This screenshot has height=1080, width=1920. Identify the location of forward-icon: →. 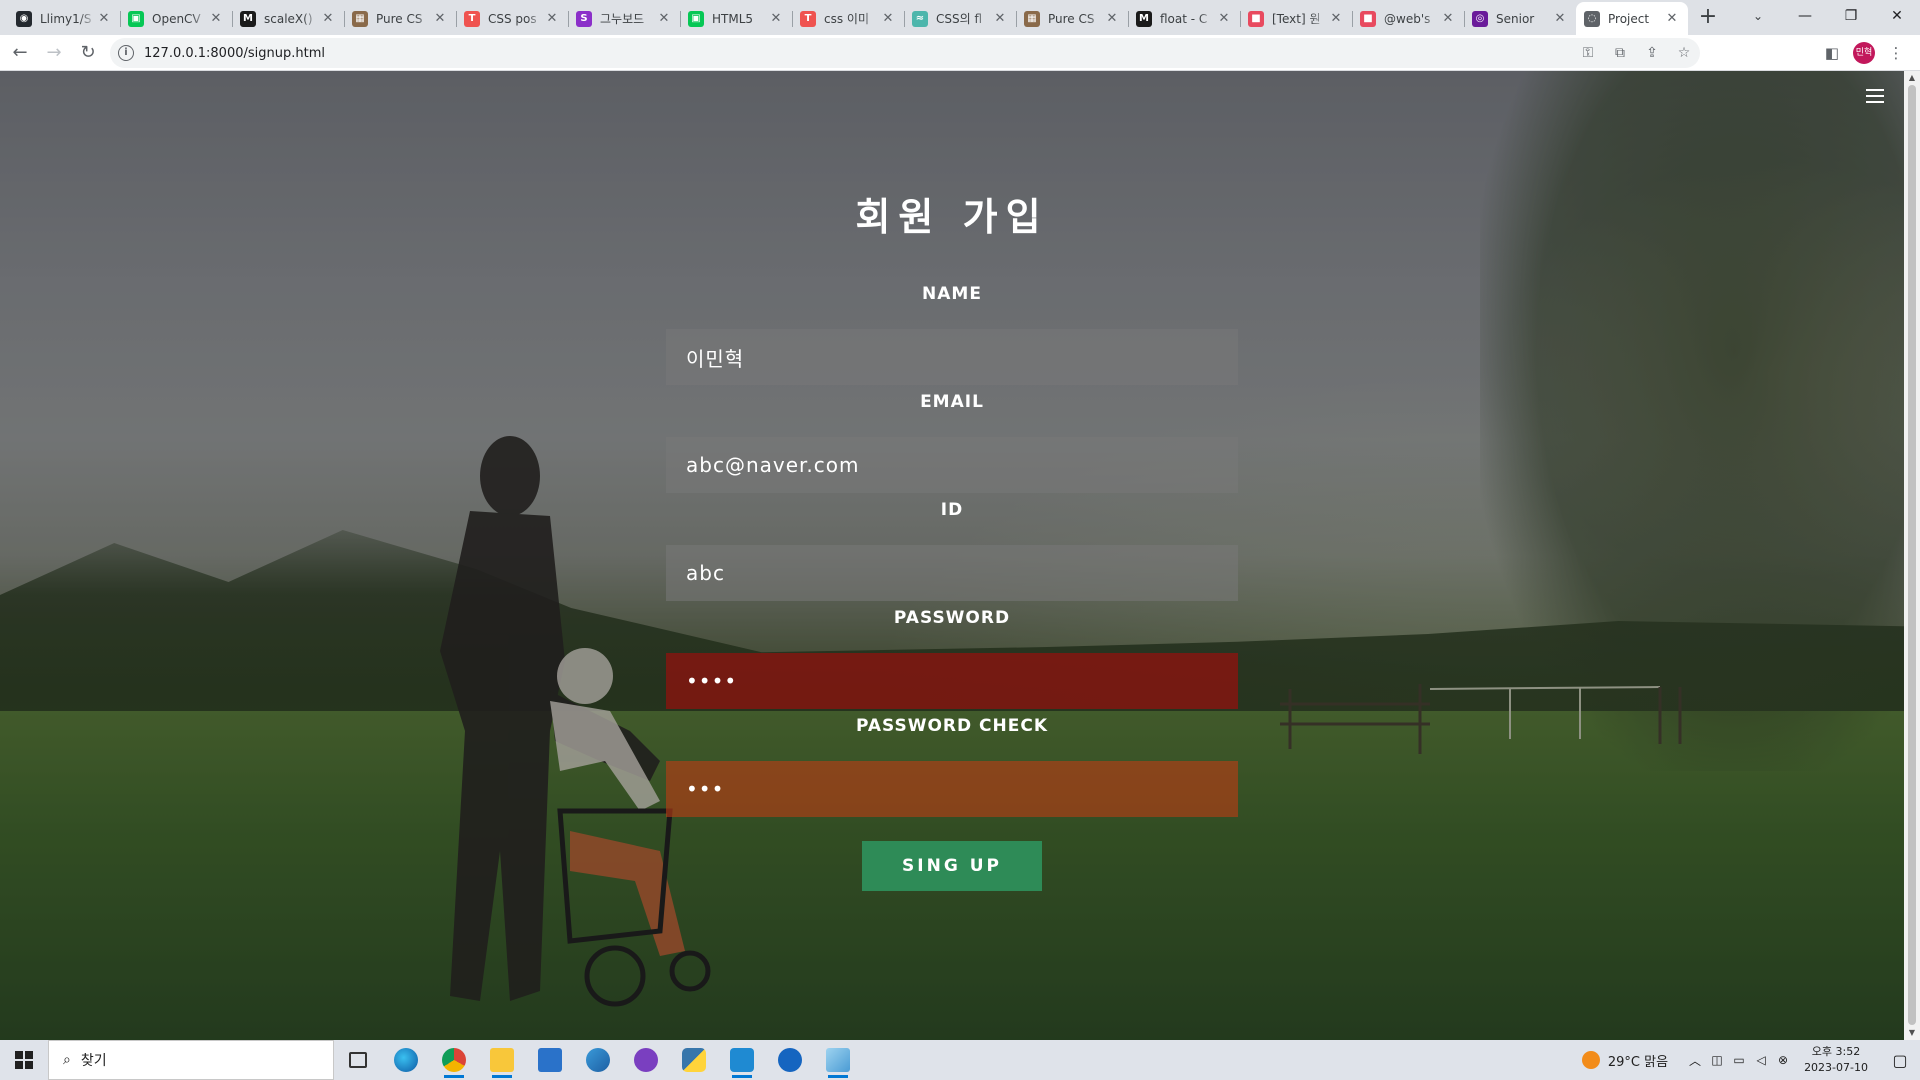
(54, 53).